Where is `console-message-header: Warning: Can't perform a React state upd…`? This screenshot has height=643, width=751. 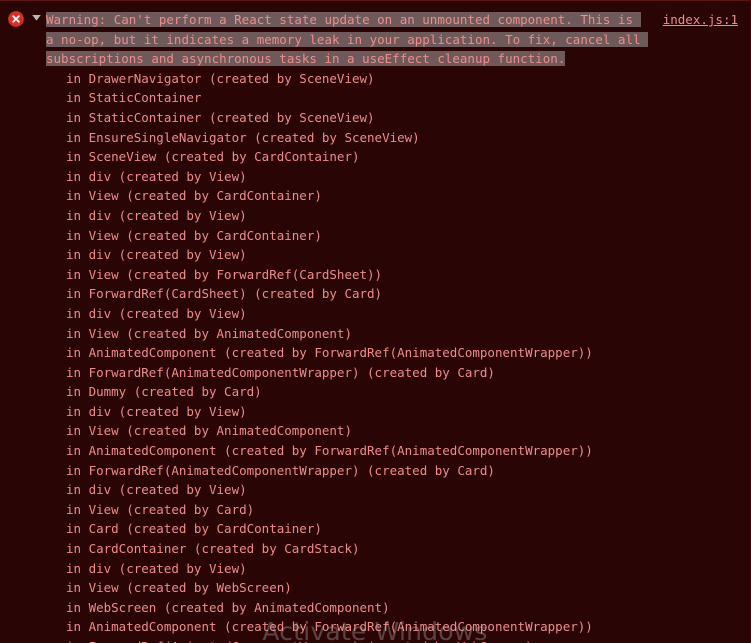
console-message-header: Warning: Can't perform a React state upd… is located at coordinates (375, 35).